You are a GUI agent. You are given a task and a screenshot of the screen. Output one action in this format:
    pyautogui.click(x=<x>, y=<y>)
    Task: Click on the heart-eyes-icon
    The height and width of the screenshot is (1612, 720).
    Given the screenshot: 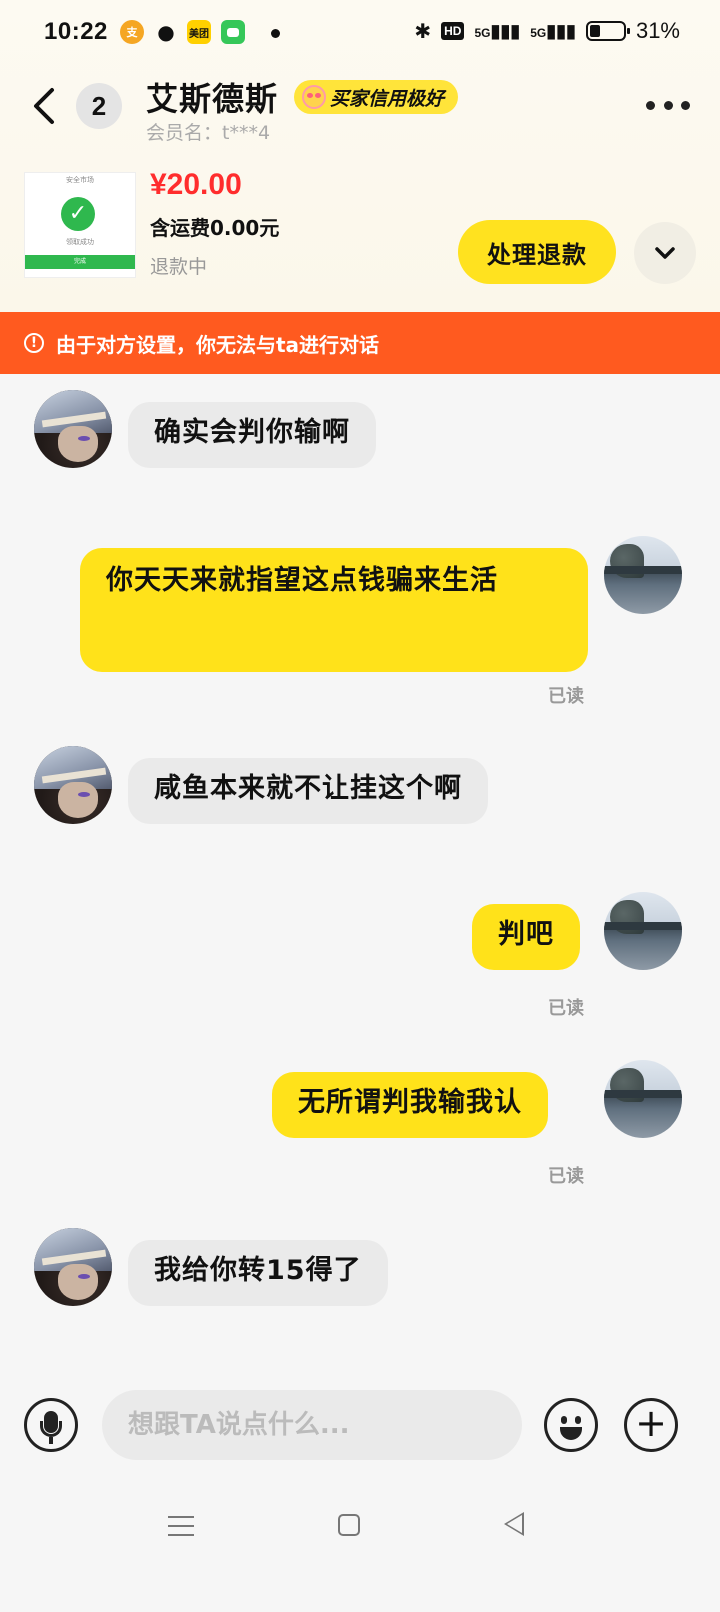 What is the action you would take?
    pyautogui.click(x=314, y=97)
    